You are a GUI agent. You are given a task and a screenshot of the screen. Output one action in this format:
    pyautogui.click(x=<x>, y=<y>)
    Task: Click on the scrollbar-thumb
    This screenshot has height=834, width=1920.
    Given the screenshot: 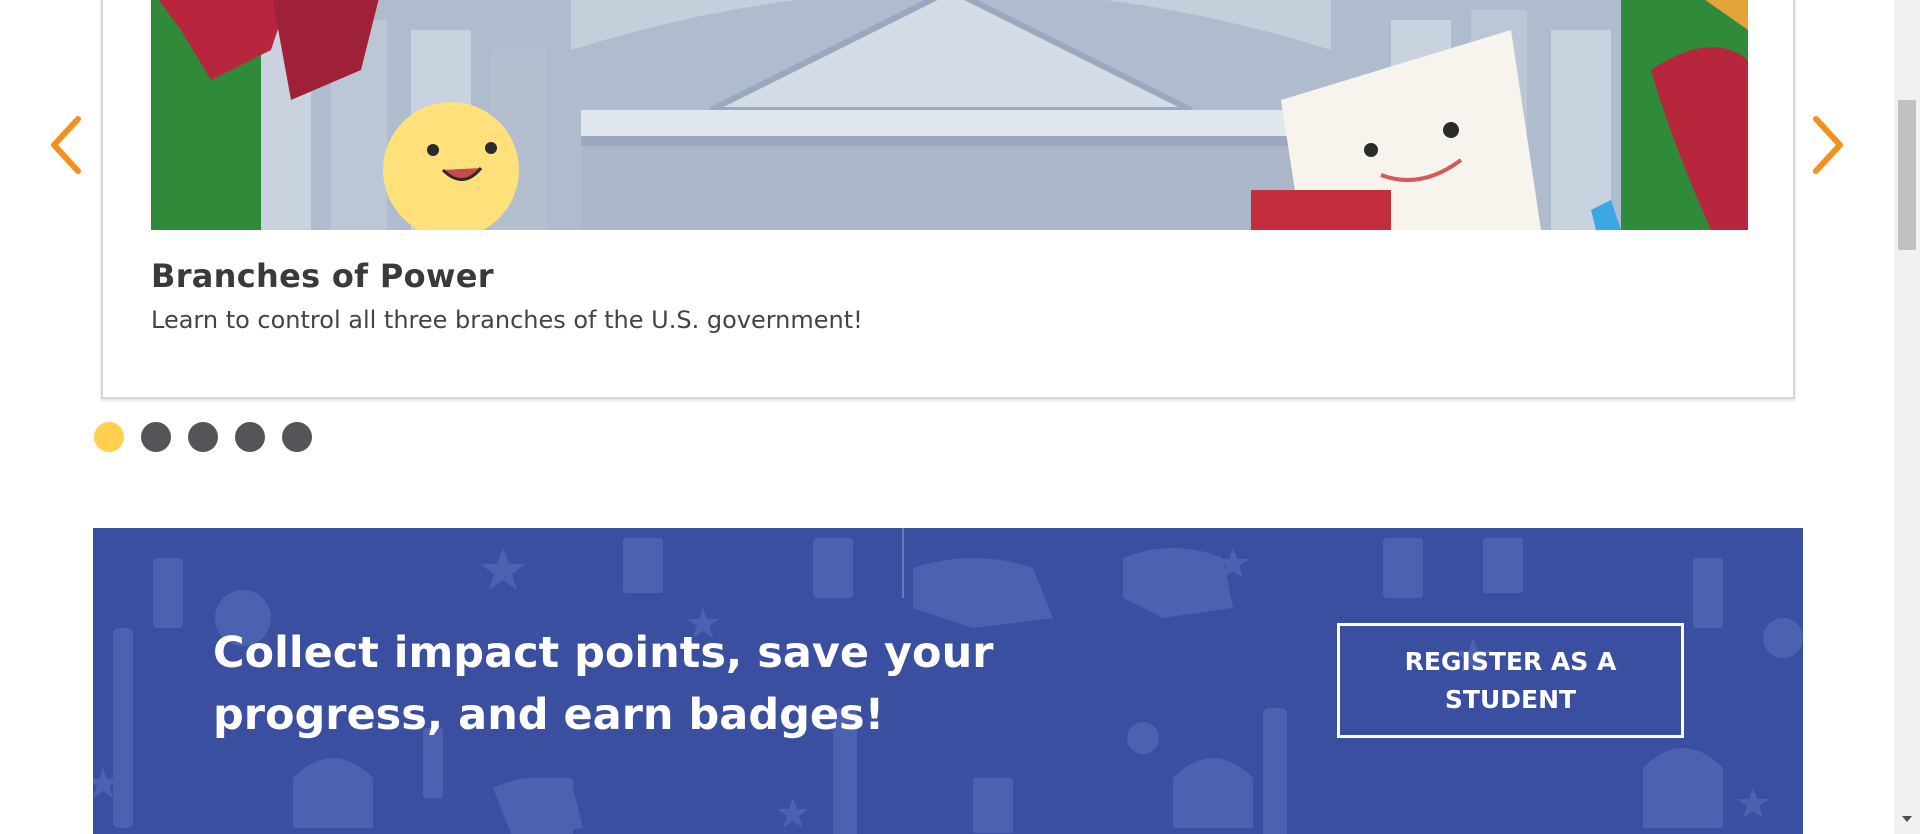 What is the action you would take?
    pyautogui.click(x=1907, y=175)
    